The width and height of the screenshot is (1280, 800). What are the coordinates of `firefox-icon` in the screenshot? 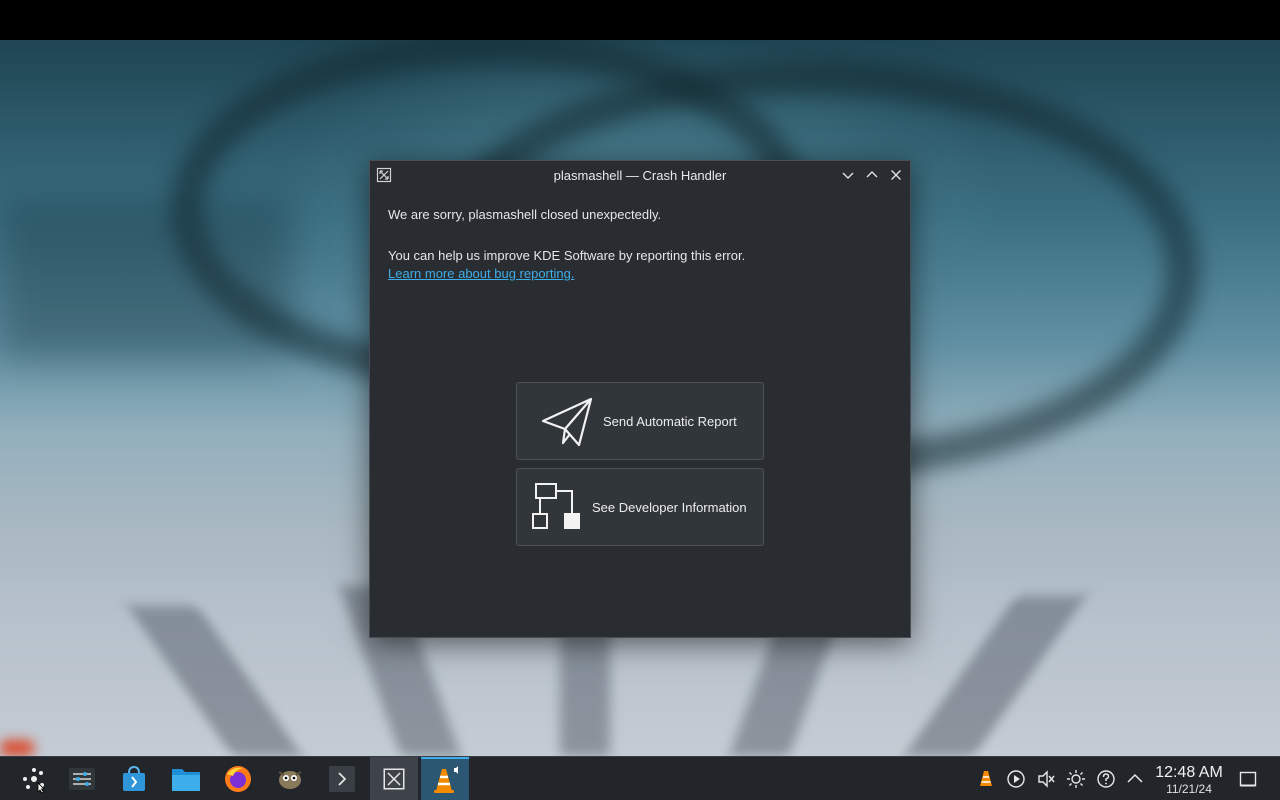 It's located at (238, 779).